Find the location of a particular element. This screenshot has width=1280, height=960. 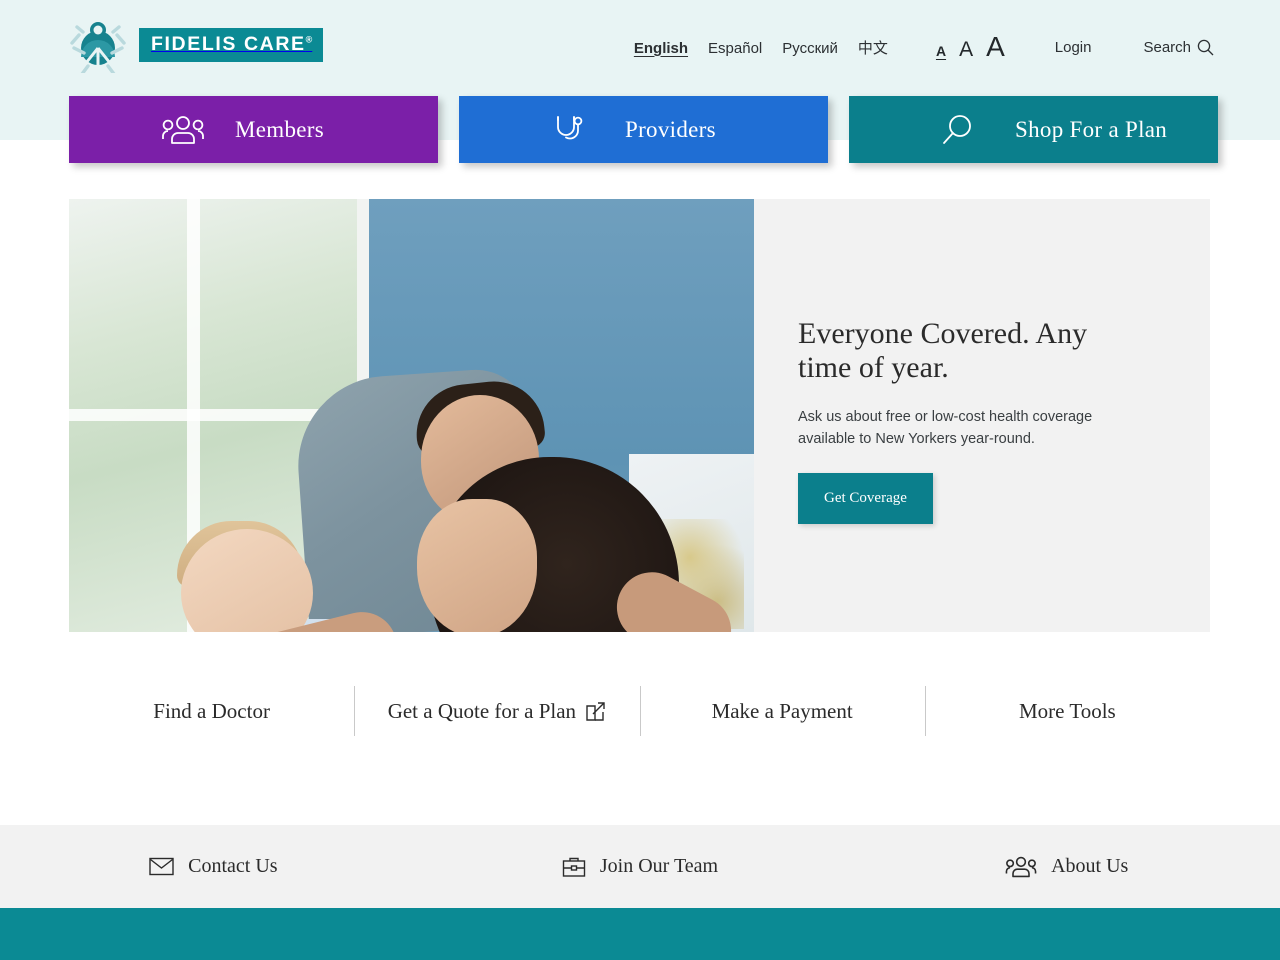

footer-link-contact-us: Contact Us is located at coordinates (213, 866).